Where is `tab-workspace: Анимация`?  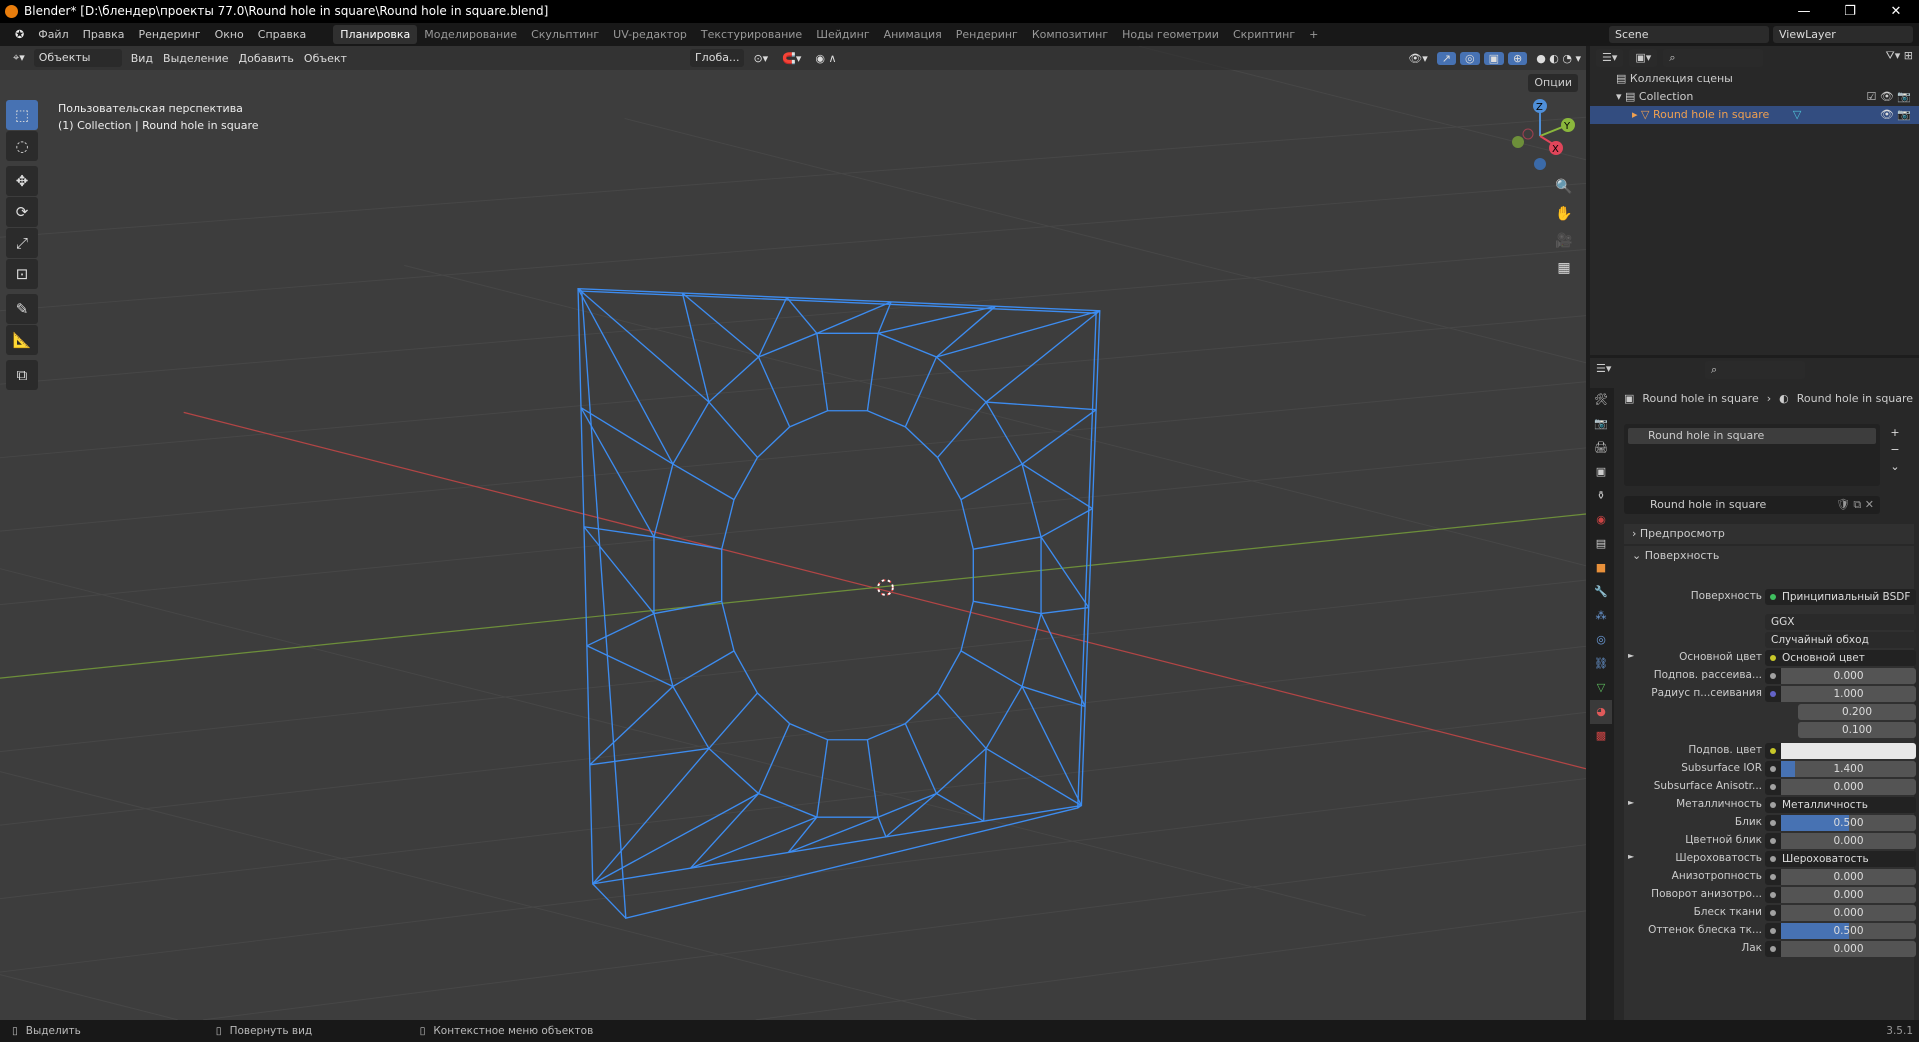
tab-workspace: Анимация is located at coordinates (913, 34).